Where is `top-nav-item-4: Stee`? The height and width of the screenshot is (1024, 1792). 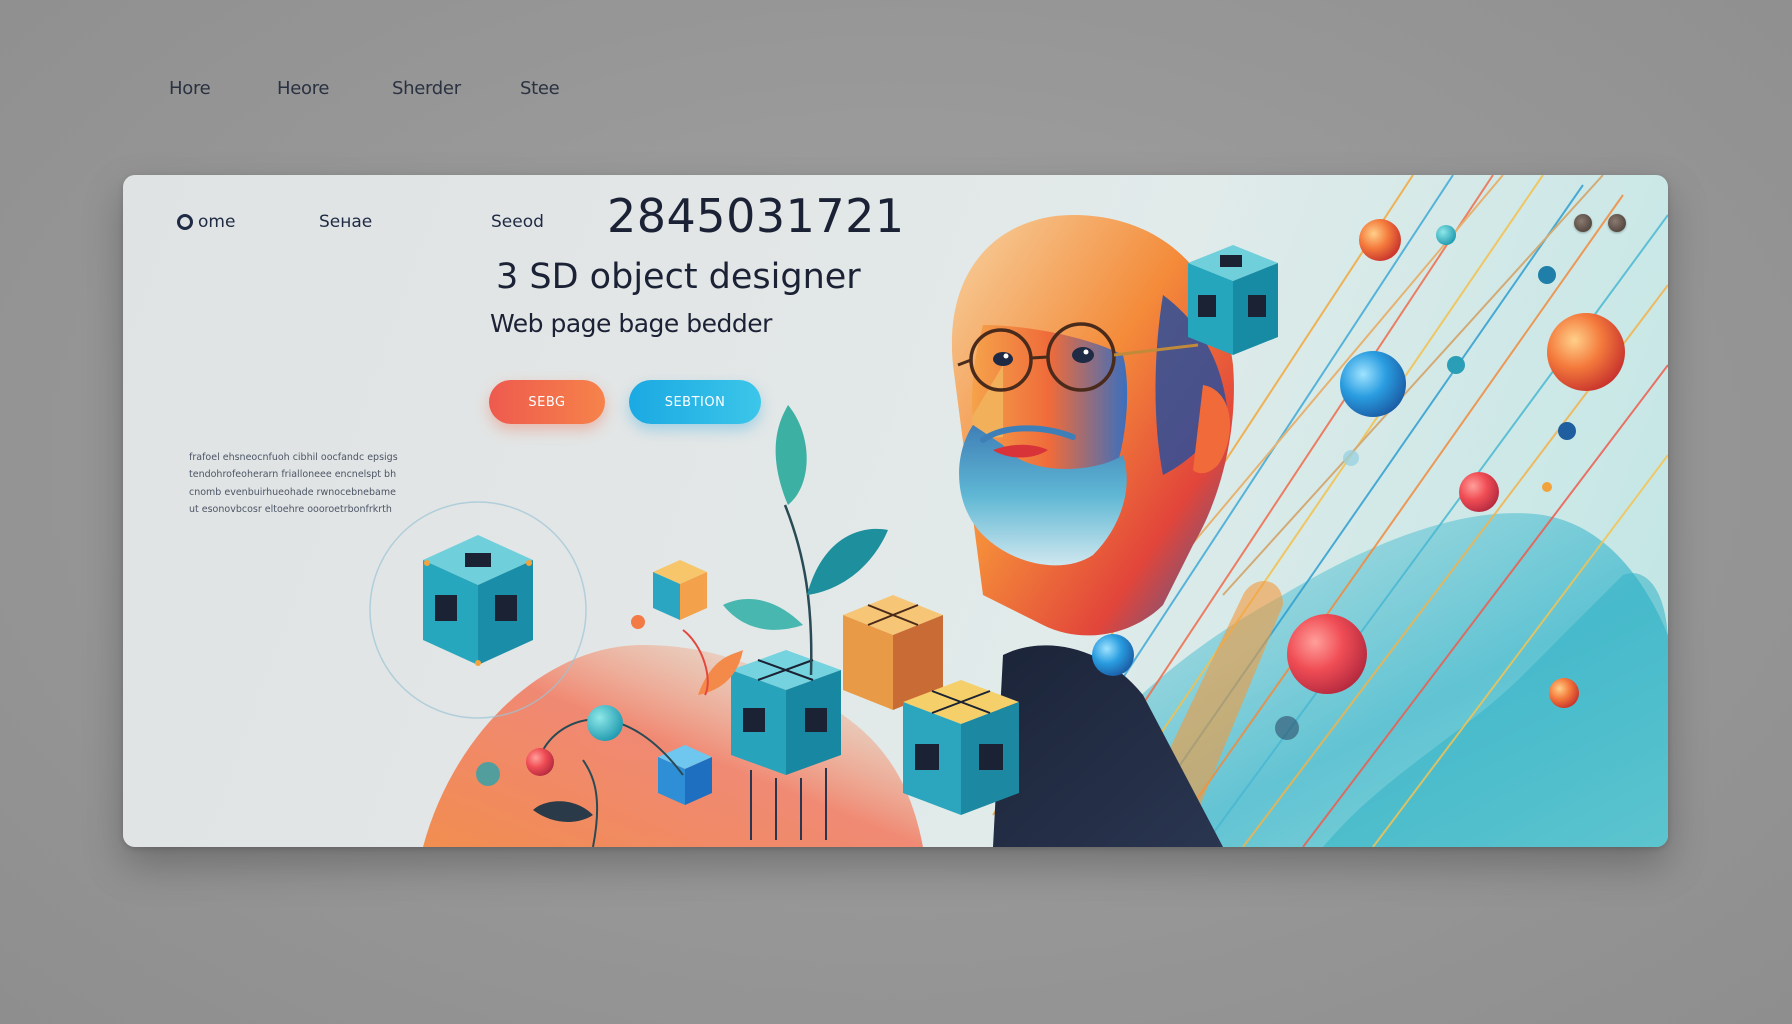 top-nav-item-4: Stee is located at coordinates (540, 88).